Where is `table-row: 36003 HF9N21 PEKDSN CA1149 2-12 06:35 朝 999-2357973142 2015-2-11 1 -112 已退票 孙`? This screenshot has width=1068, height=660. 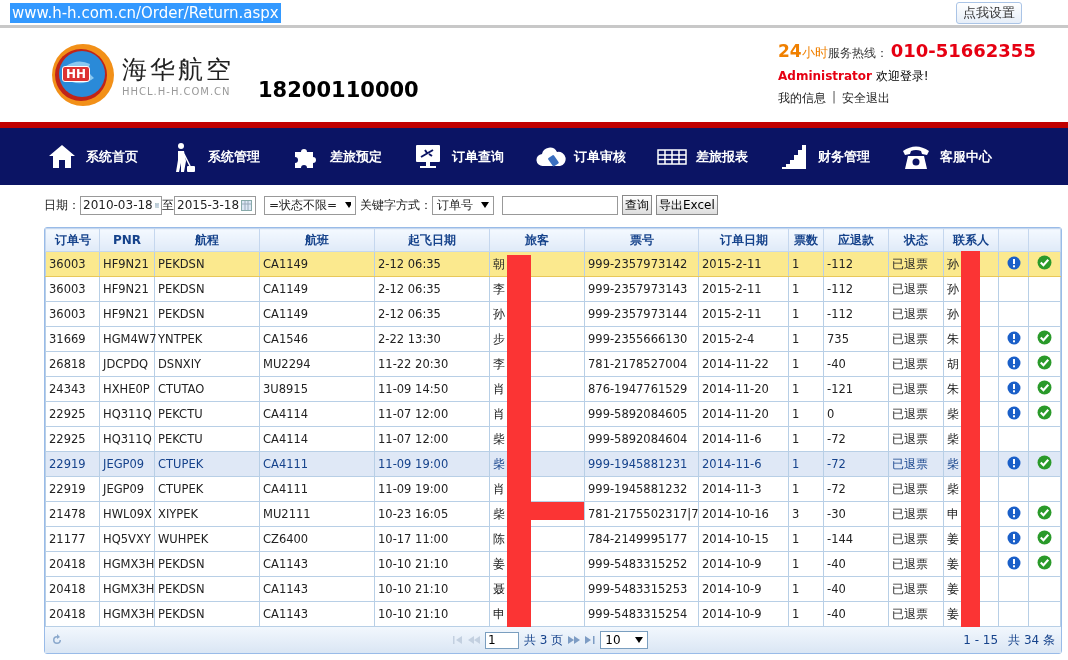
table-row: 36003 HF9N21 PEKDSN CA1149 2-12 06:35 朝 999-2357973142 2015-2-11 1 -112 已退票 孙 is located at coordinates (553, 264).